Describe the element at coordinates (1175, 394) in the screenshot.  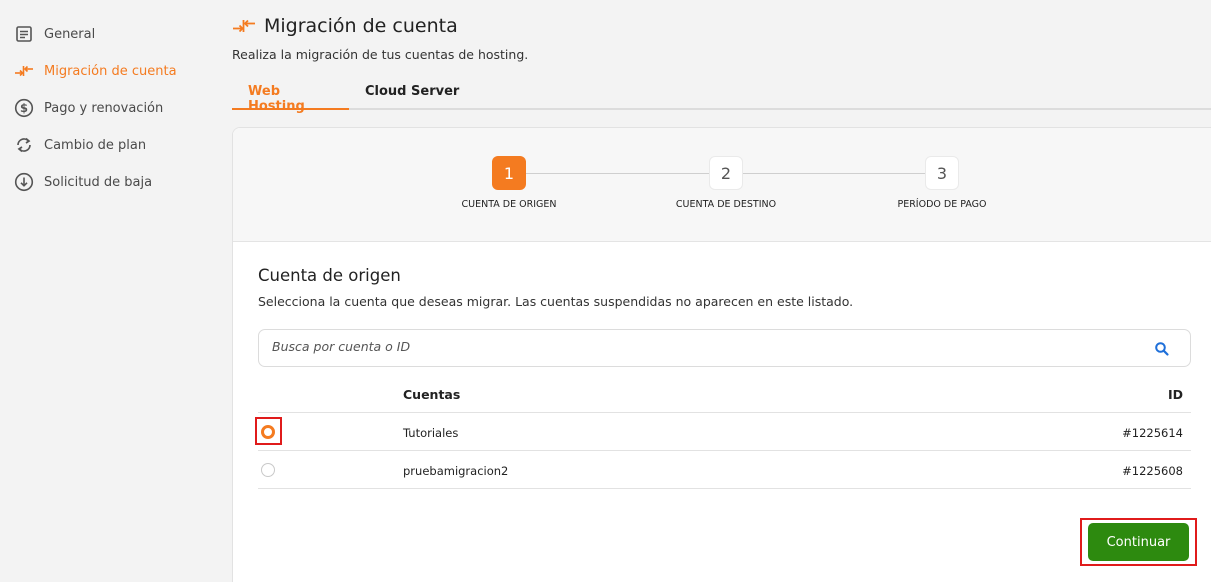
I see `column-header-id: ID` at that location.